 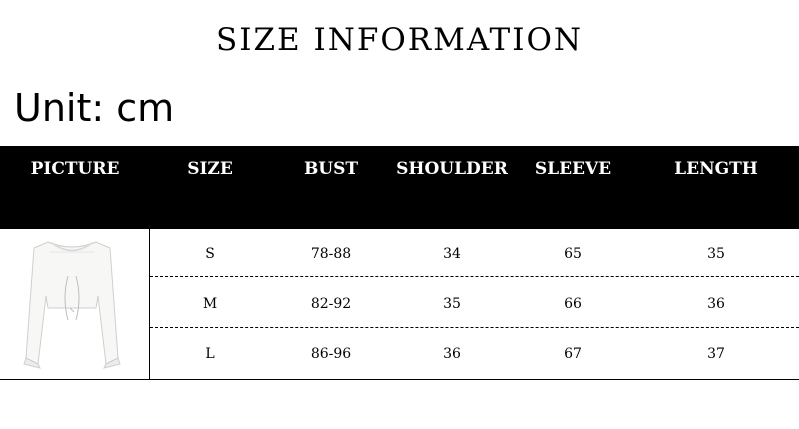 What do you see at coordinates (573, 254) in the screenshot?
I see `cell-sleeve: 65` at bounding box center [573, 254].